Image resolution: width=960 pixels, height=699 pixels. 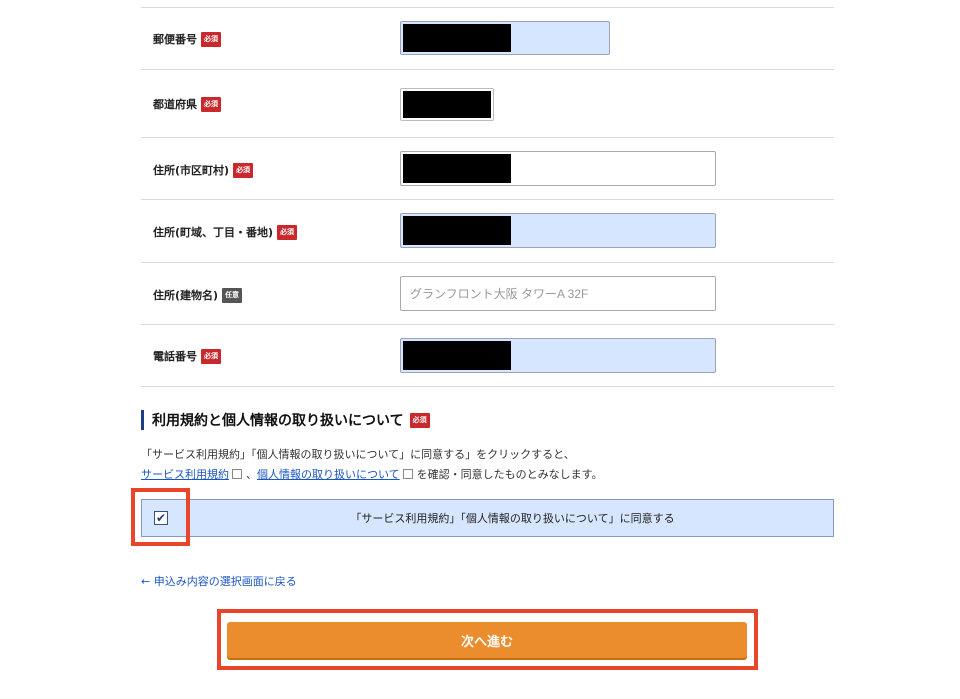 I want to click on city-label: 住所(市区町村) 必須, so click(x=203, y=170).